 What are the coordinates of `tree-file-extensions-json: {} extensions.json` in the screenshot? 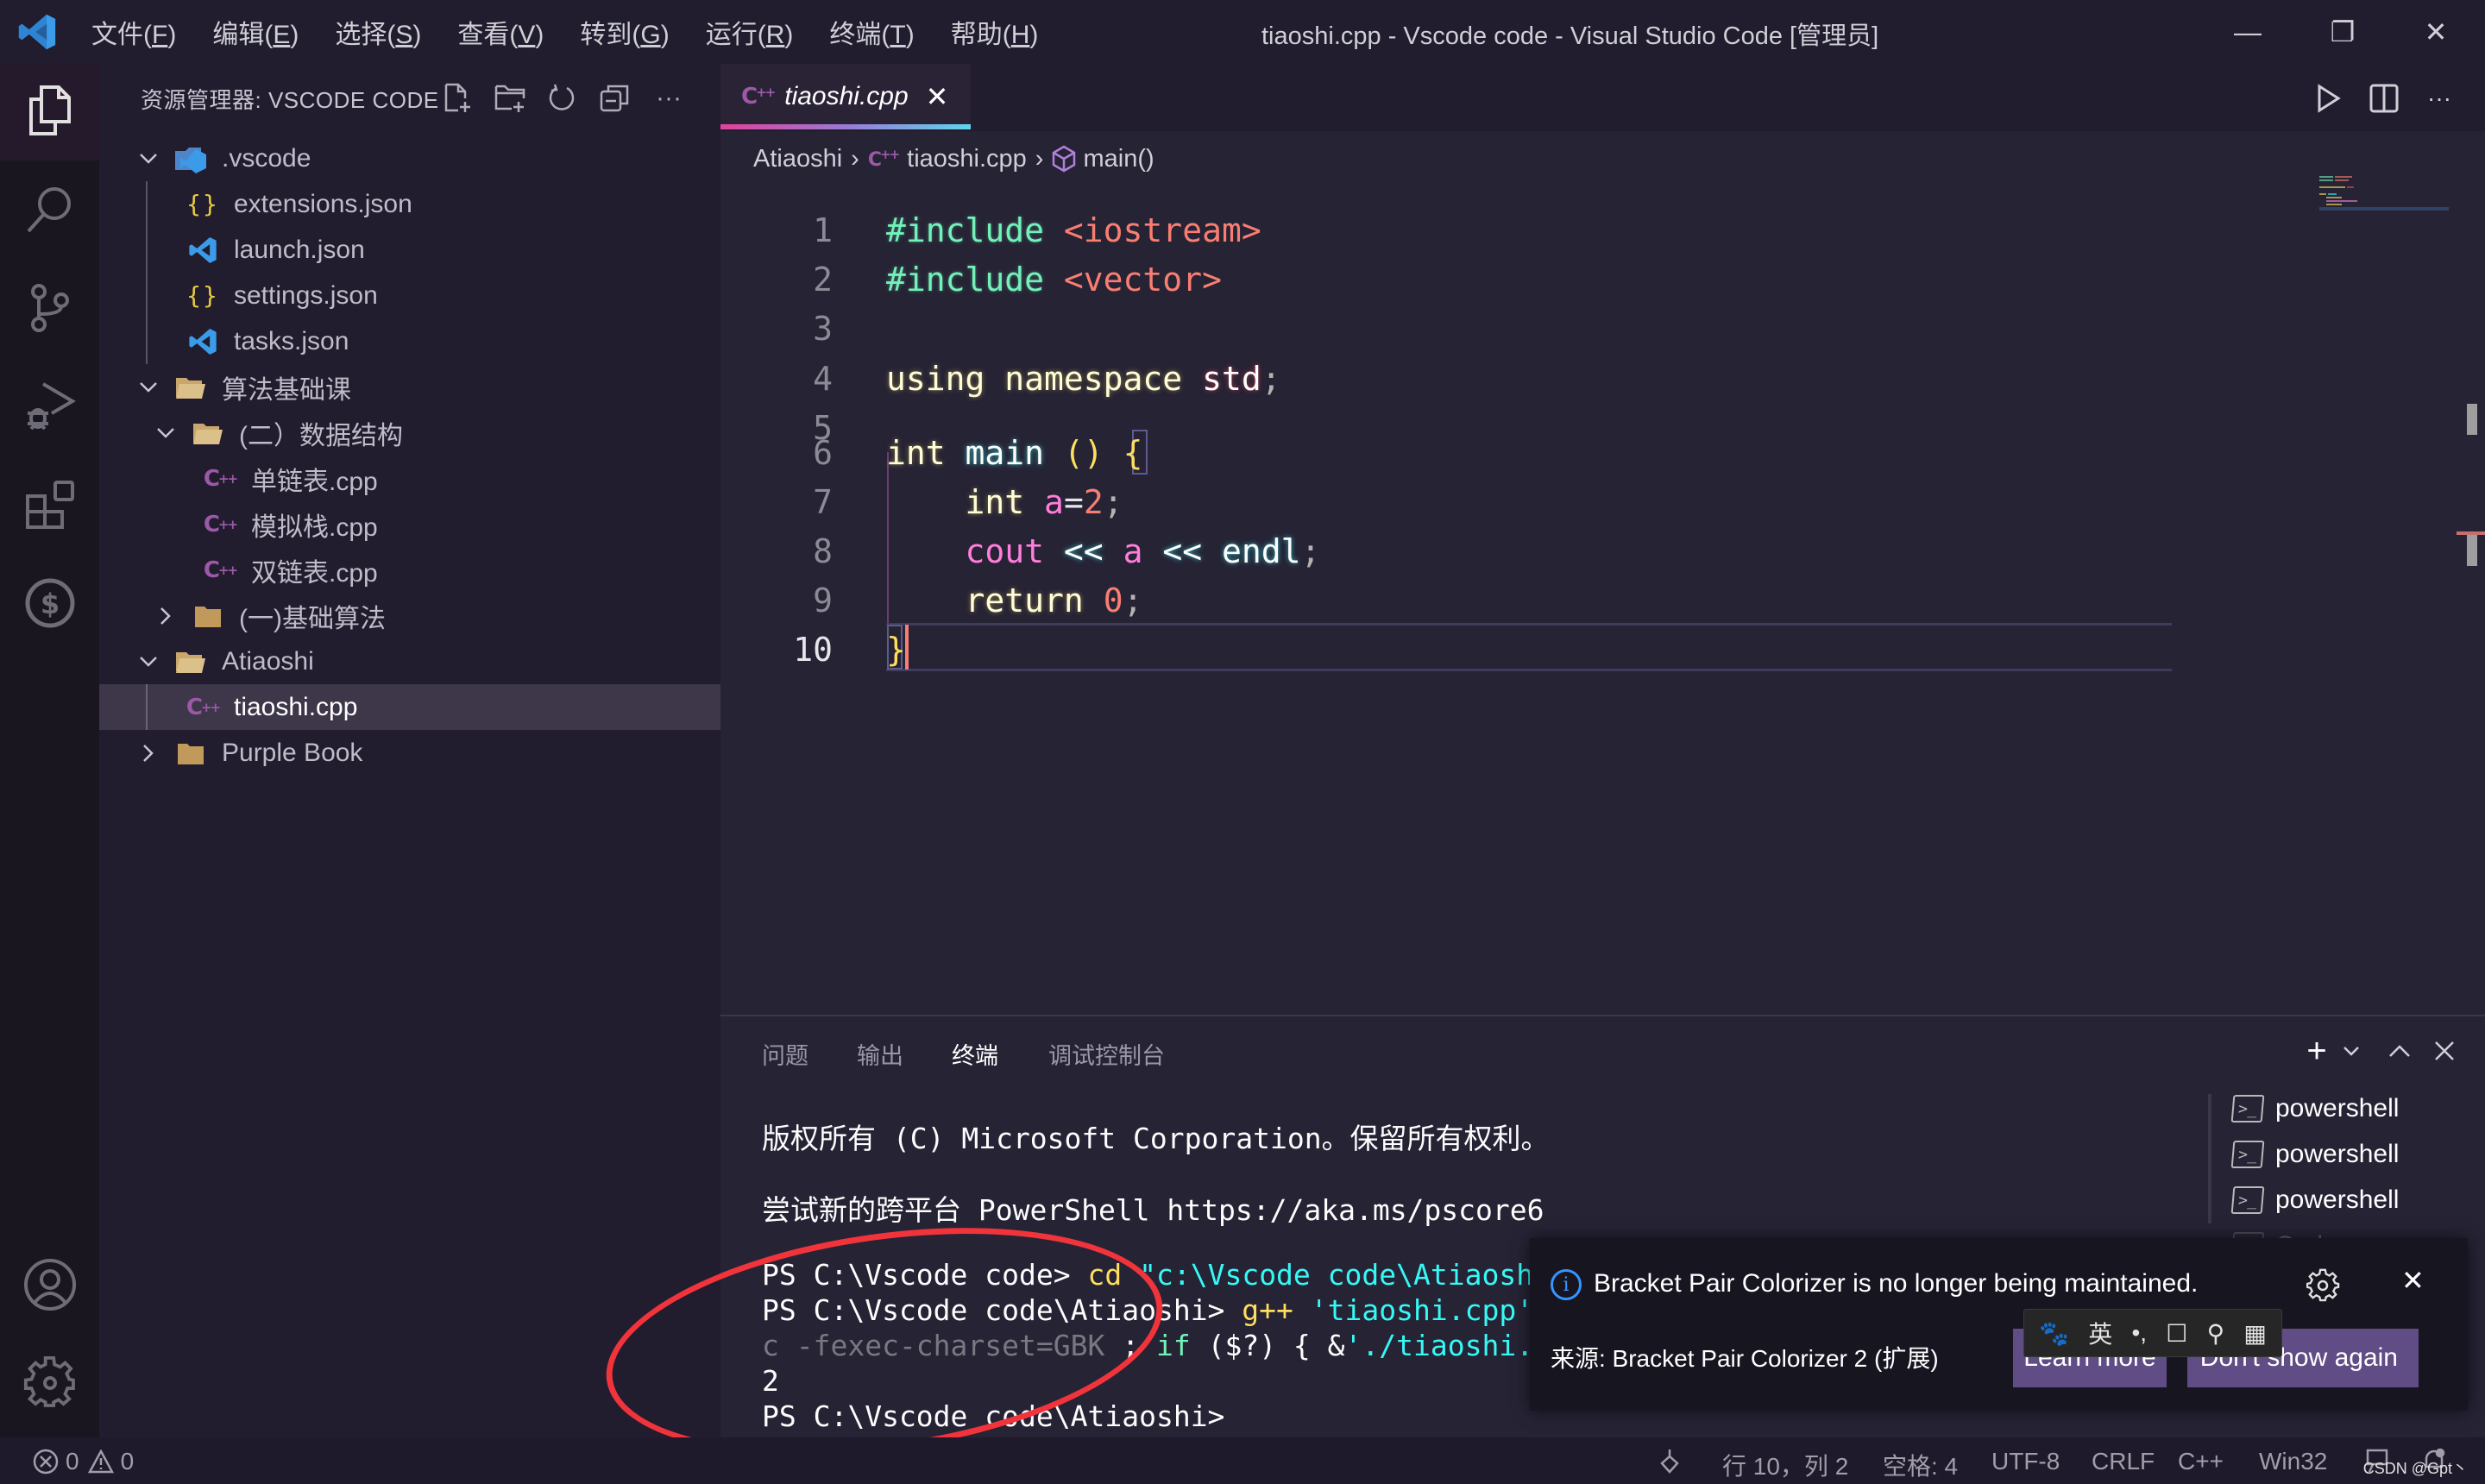 It's located at (409, 204).